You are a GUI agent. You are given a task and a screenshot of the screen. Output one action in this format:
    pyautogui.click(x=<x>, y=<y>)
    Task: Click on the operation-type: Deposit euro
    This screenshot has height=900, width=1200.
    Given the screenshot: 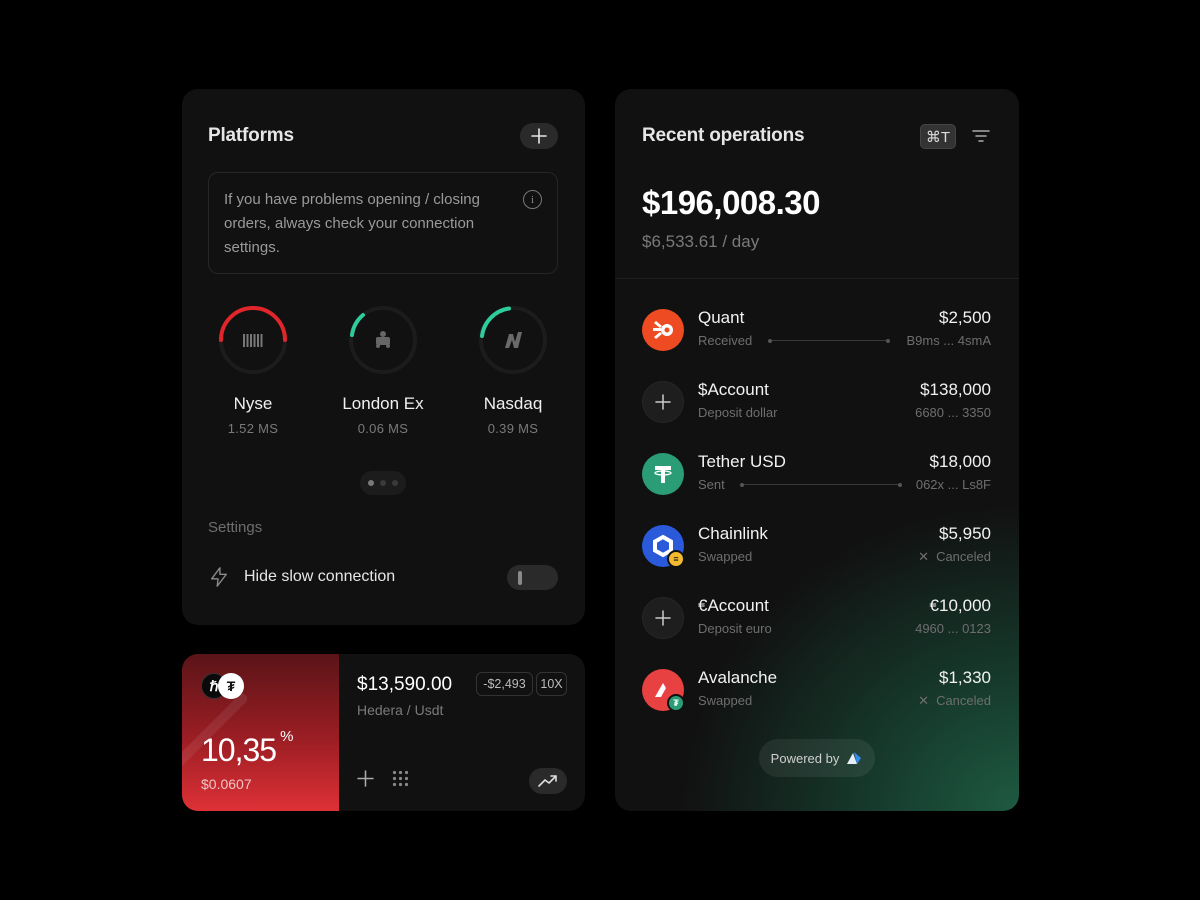 What is the action you would take?
    pyautogui.click(x=735, y=628)
    